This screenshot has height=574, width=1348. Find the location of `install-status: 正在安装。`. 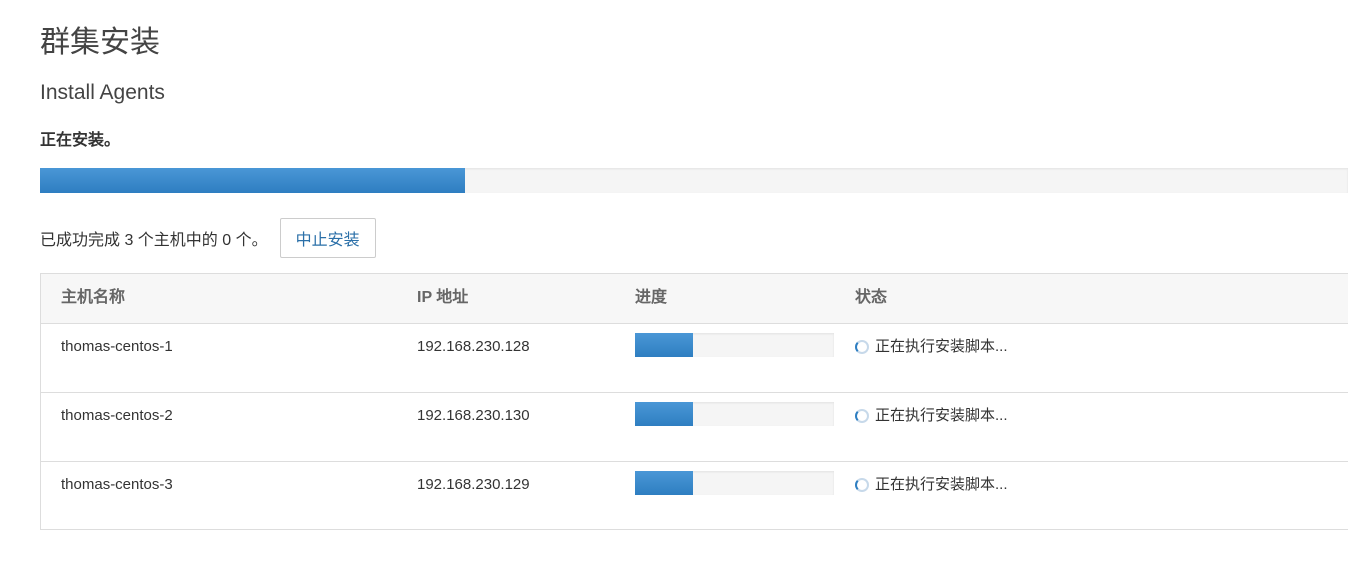

install-status: 正在安装。 is located at coordinates (80, 140).